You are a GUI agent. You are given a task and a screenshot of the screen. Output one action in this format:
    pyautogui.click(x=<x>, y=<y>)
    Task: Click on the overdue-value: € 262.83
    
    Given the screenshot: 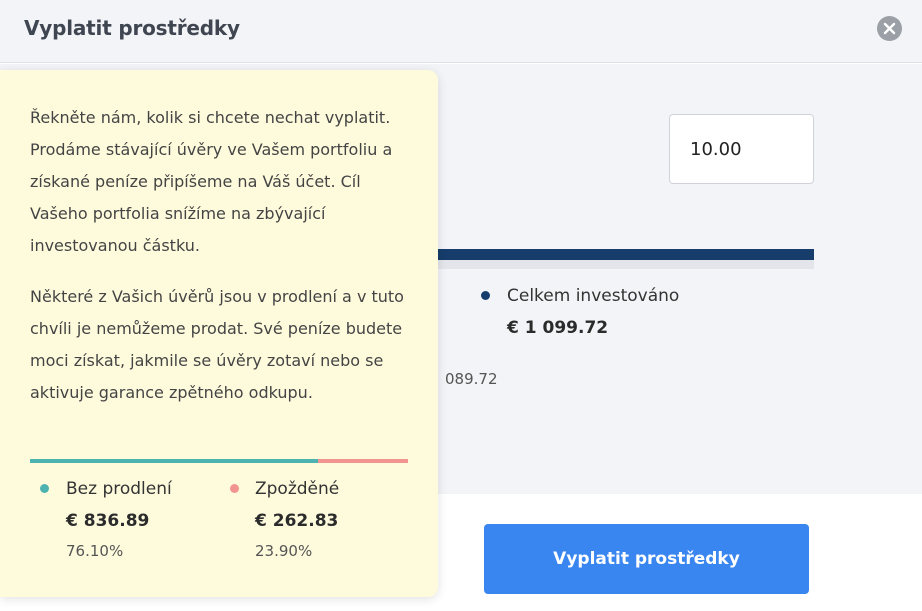 What is the action you would take?
    pyautogui.click(x=297, y=521)
    